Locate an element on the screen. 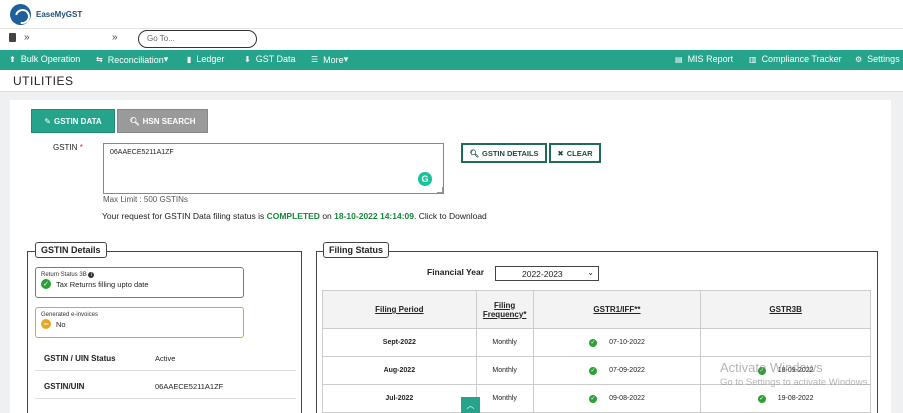 Image resolution: width=903 pixels, height=413 pixels. return-status-value: Tax Returns filling upto date is located at coordinates (102, 284).